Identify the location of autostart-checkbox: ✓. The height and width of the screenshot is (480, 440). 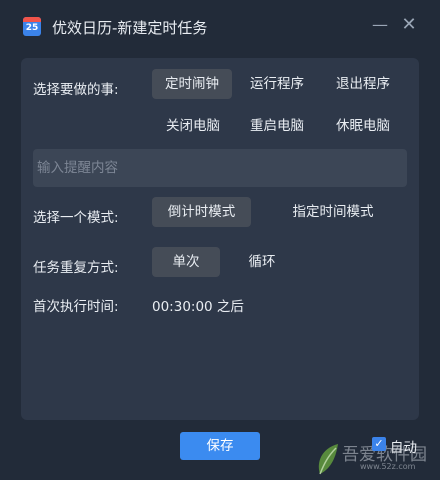
(379, 444).